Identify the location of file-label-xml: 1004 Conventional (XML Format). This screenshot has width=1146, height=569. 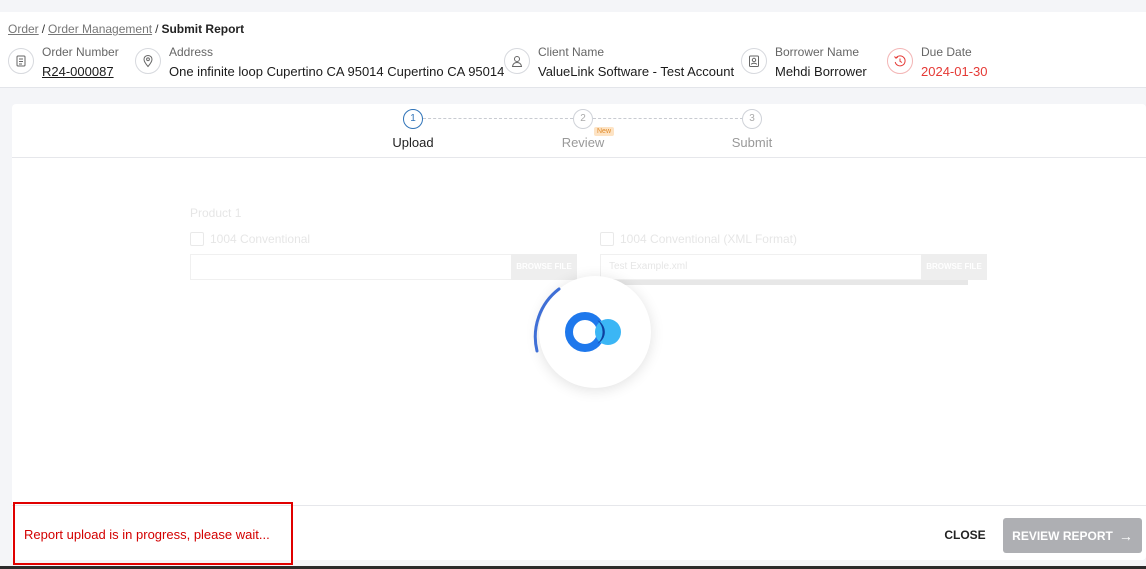
(698, 239).